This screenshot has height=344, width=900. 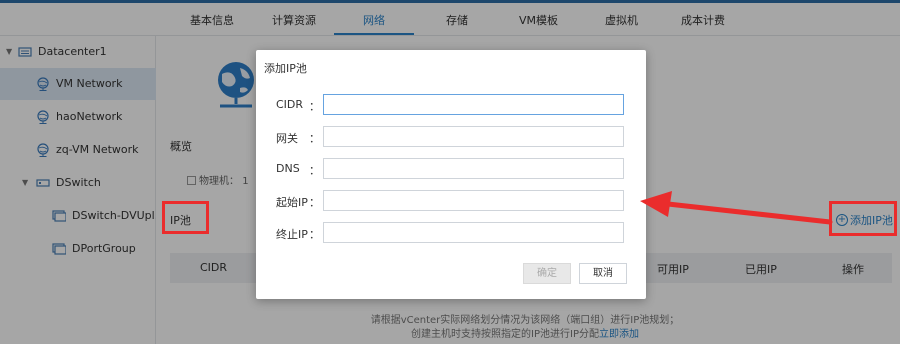 What do you see at coordinates (603, 273) in the screenshot?
I see `cancel-button: 取消` at bounding box center [603, 273].